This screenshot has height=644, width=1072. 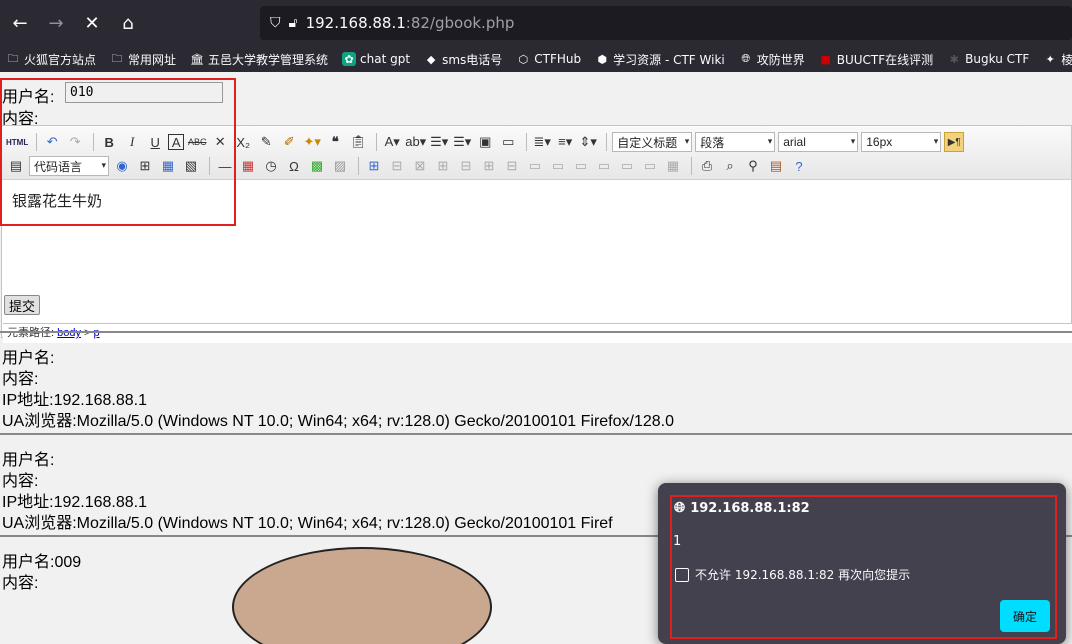 What do you see at coordinates (460, 23) in the screenshot?
I see `url-path: :82/gbook.php` at bounding box center [460, 23].